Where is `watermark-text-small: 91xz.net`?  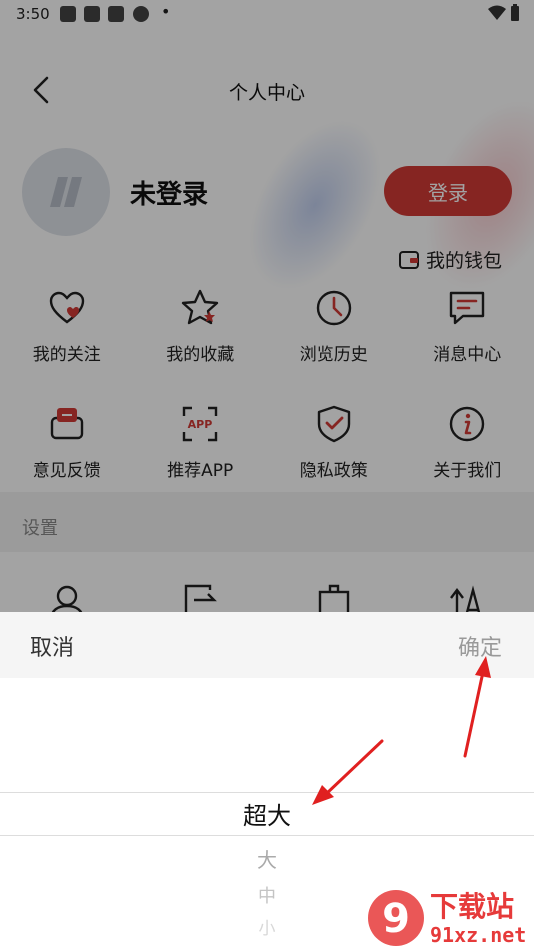 watermark-text-small: 91xz.net is located at coordinates (478, 935).